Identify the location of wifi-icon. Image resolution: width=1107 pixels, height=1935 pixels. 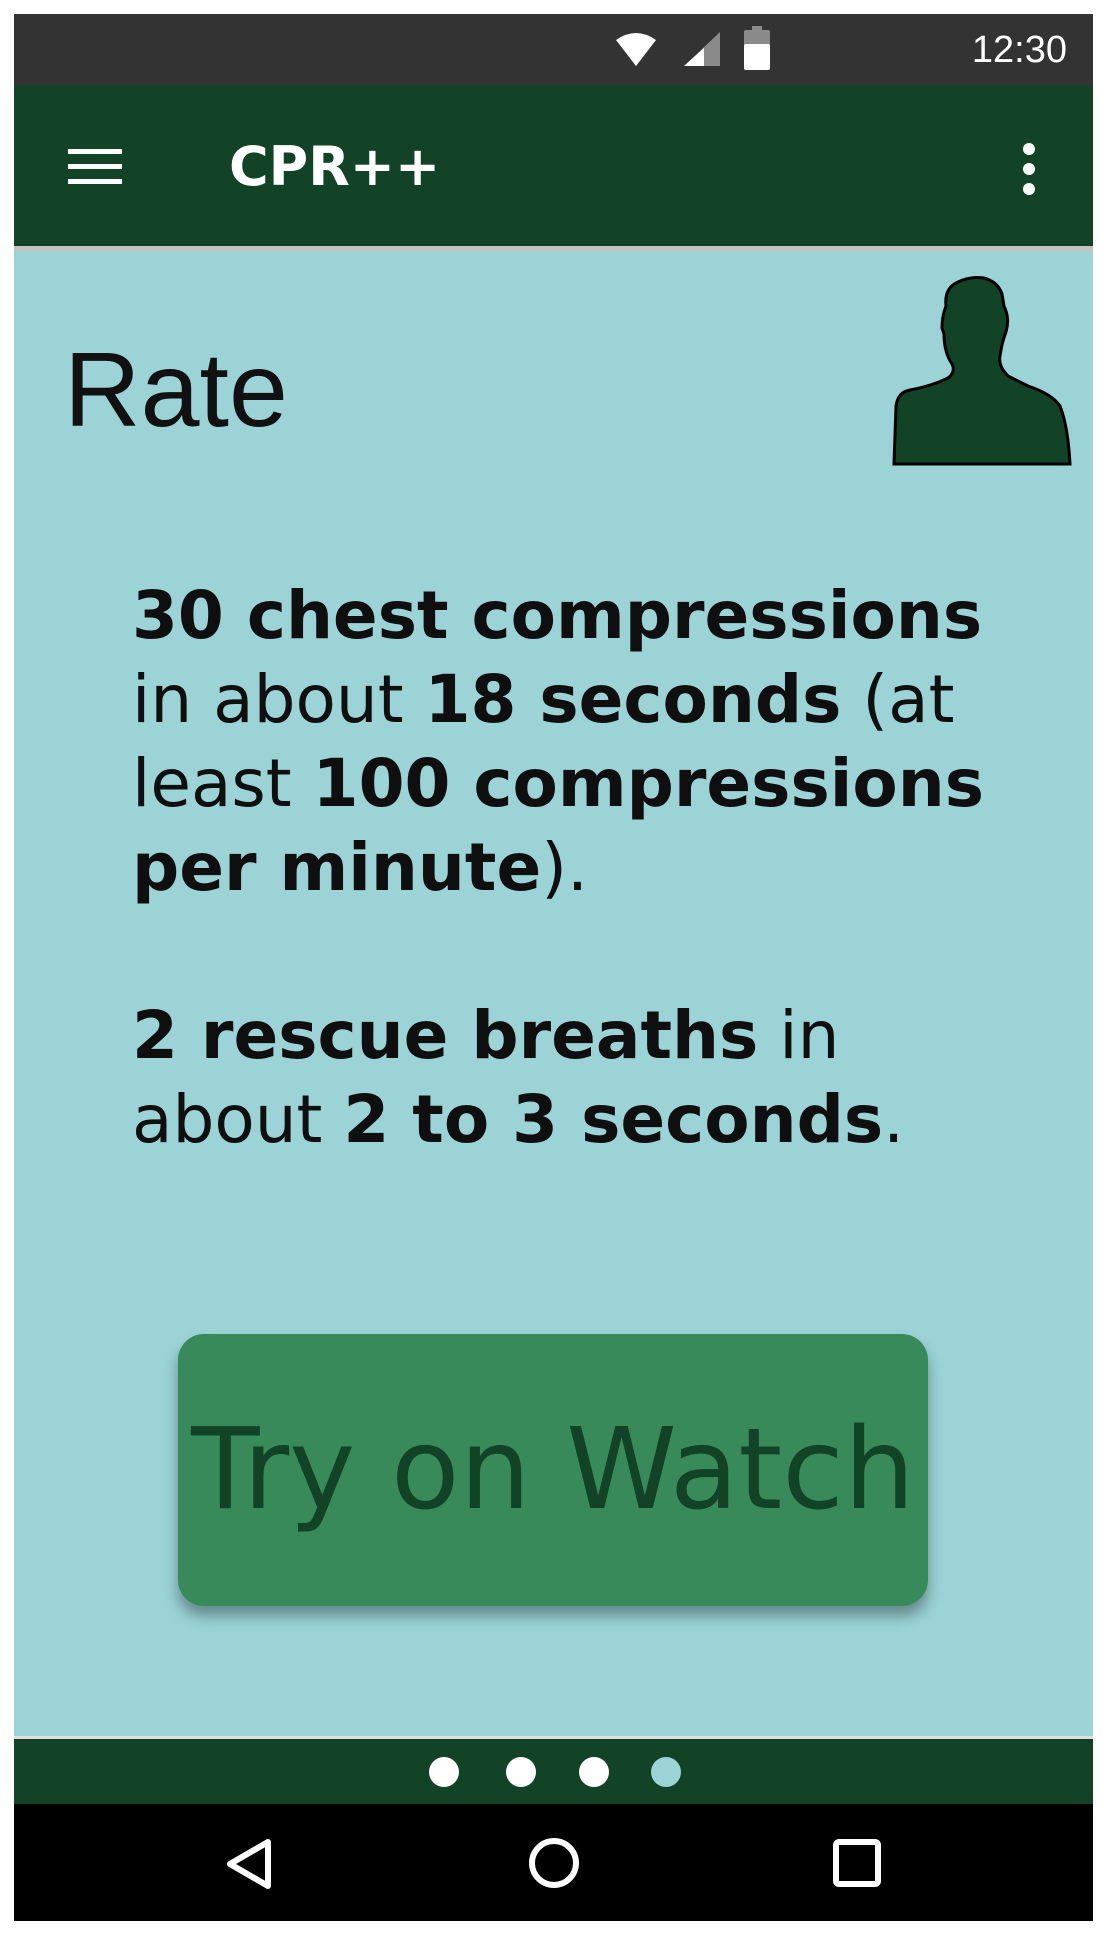
(636, 49).